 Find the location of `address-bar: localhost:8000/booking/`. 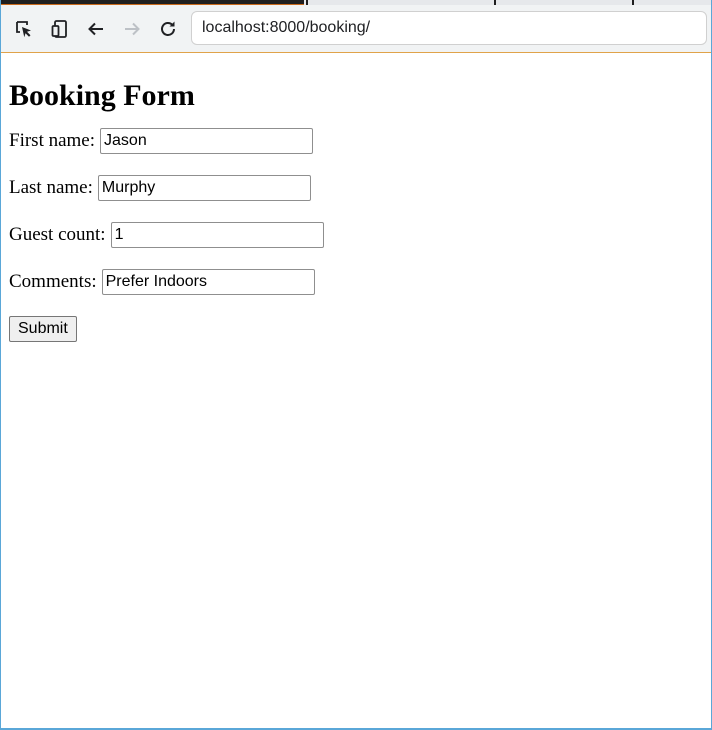

address-bar: localhost:8000/booking/ is located at coordinates (449, 28).